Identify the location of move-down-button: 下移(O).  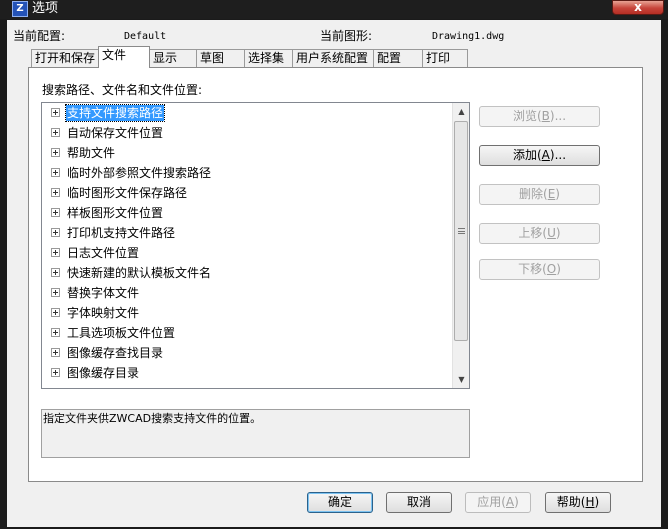
(539, 269).